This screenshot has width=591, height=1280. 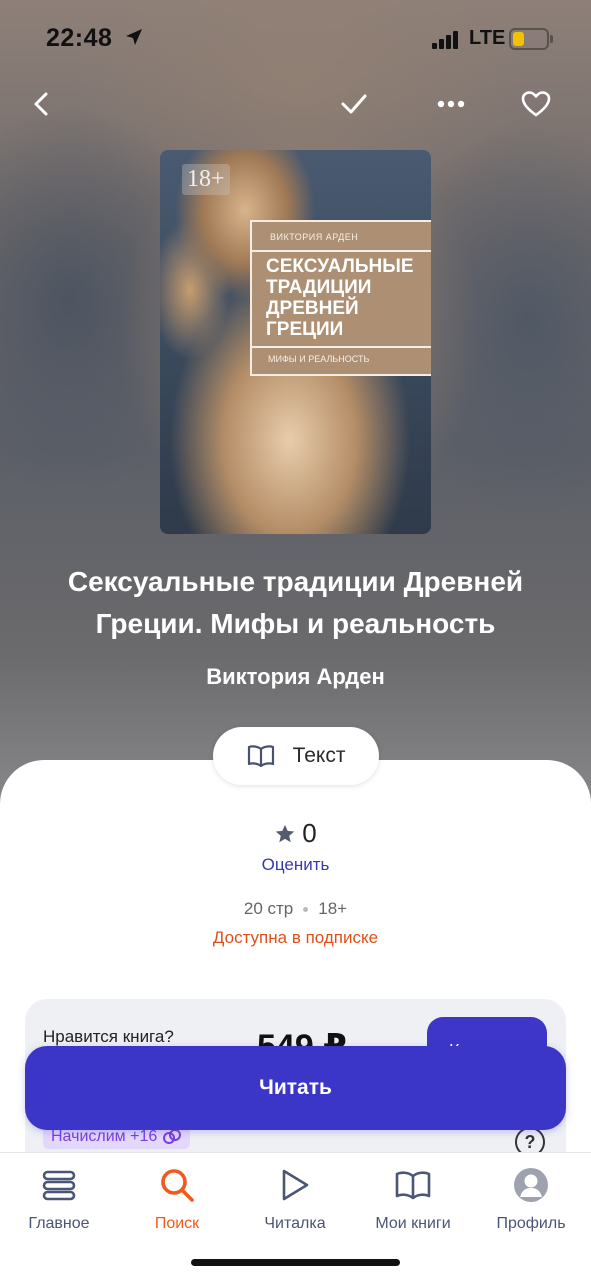 I want to click on tab-my-books: Мои книги, so click(x=413, y=1199).